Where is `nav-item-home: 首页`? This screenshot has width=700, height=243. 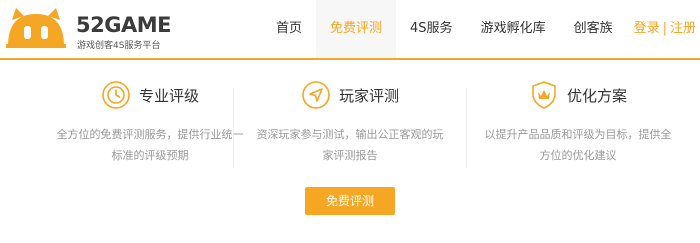 nav-item-home: 首页 is located at coordinates (289, 29).